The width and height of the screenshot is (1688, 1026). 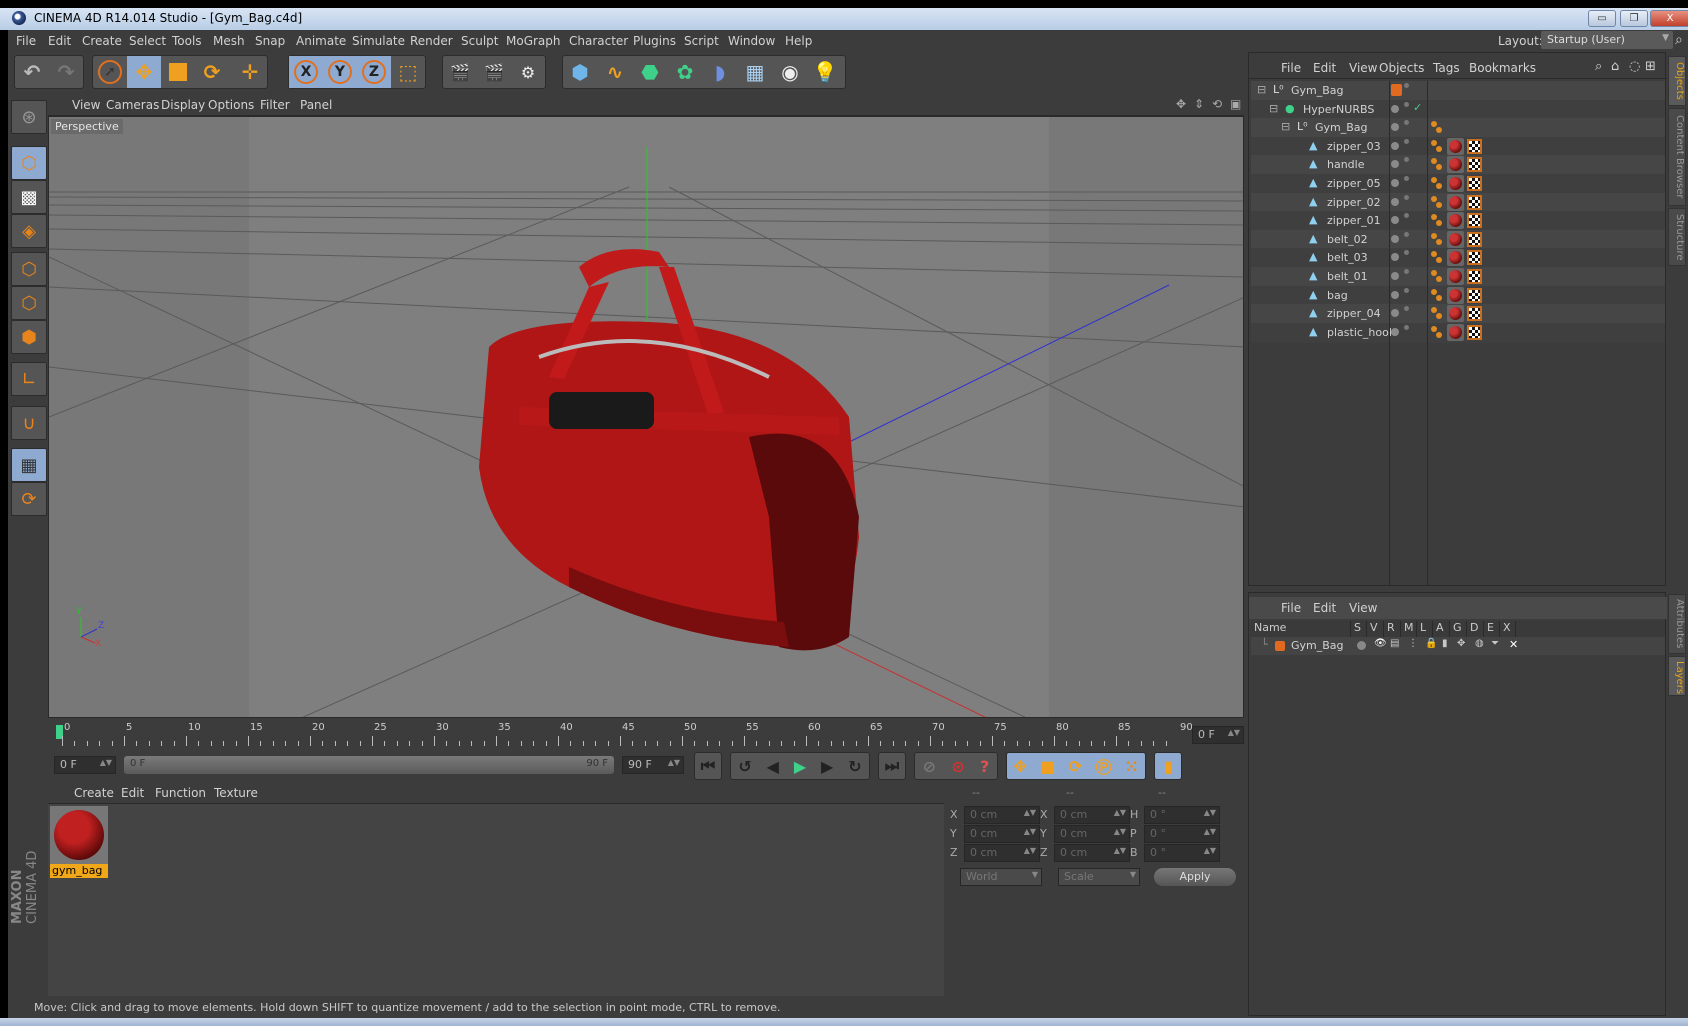 What do you see at coordinates (1492, 629) in the screenshot?
I see `layer-column-header: E` at bounding box center [1492, 629].